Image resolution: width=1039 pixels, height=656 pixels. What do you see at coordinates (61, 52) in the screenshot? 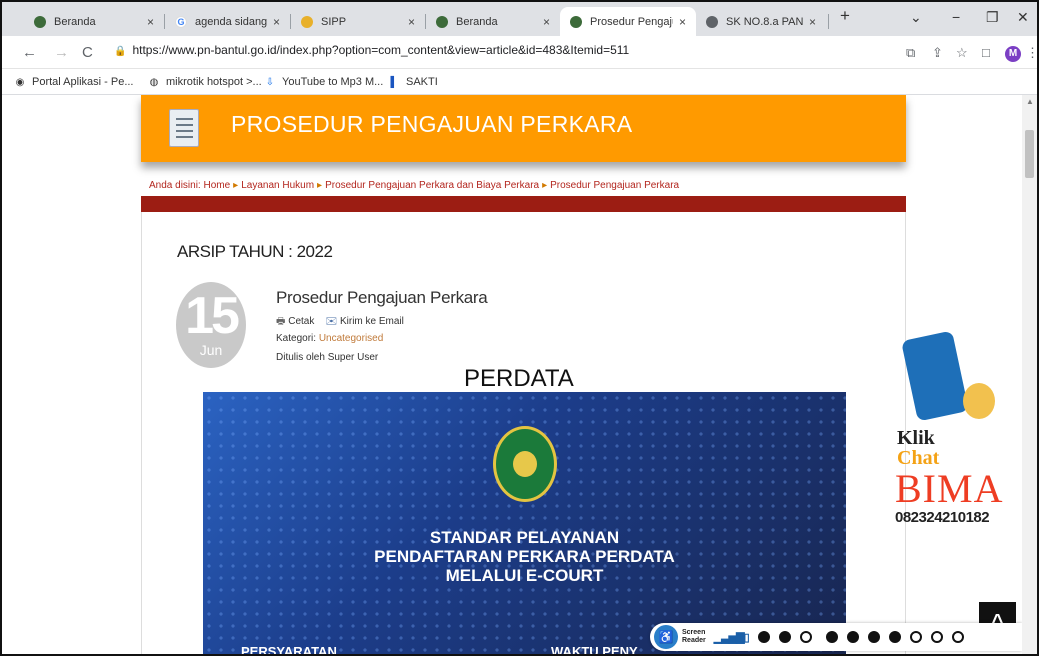
I see `forward-button: →` at bounding box center [61, 52].